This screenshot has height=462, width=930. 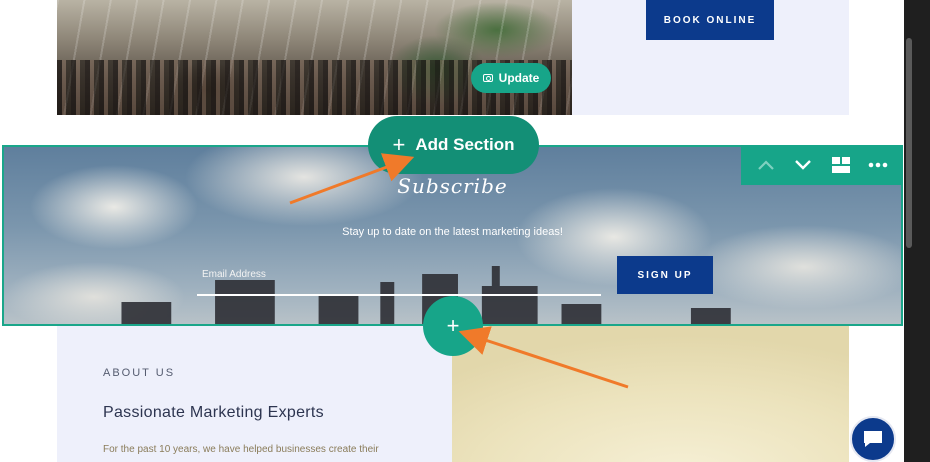 I want to click on section-toolbar, so click(x=822, y=165).